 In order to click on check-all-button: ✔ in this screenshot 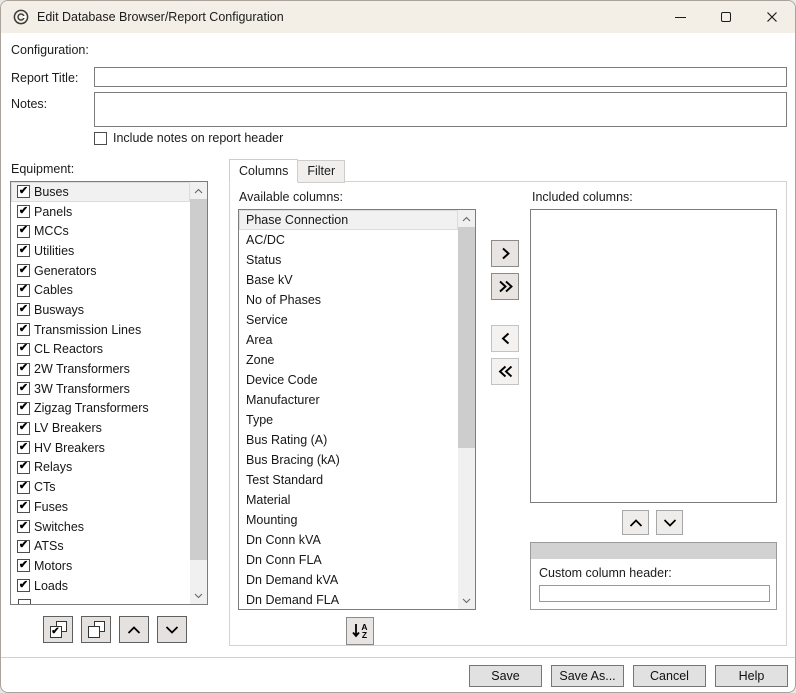, I will do `click(58, 629)`.